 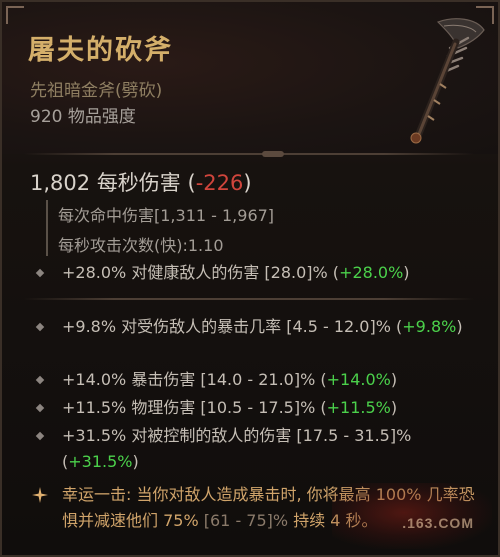 I want to click on unique-power-range: [61 - 75]%, so click(x=246, y=520).